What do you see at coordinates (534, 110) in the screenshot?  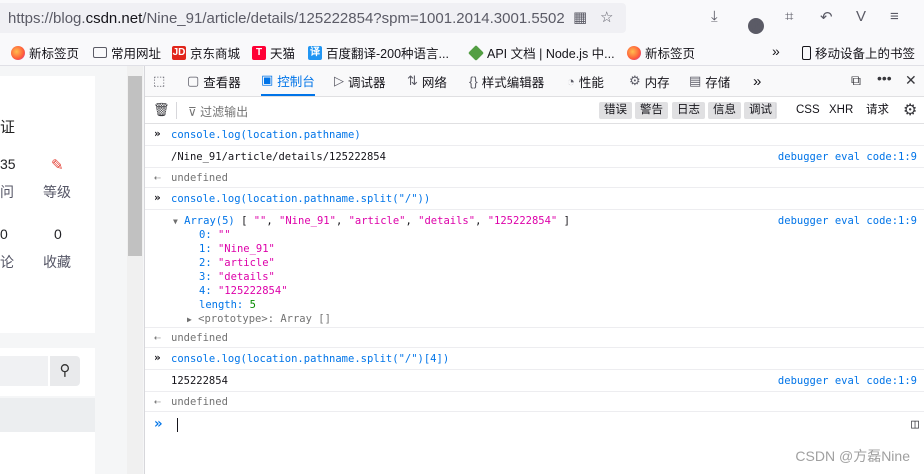 I see `console-toolbar: 🗑 ⊽ 过滤输出 错误 警告 日志 信息 调试 CSS XHR 请求 ⚙` at bounding box center [534, 110].